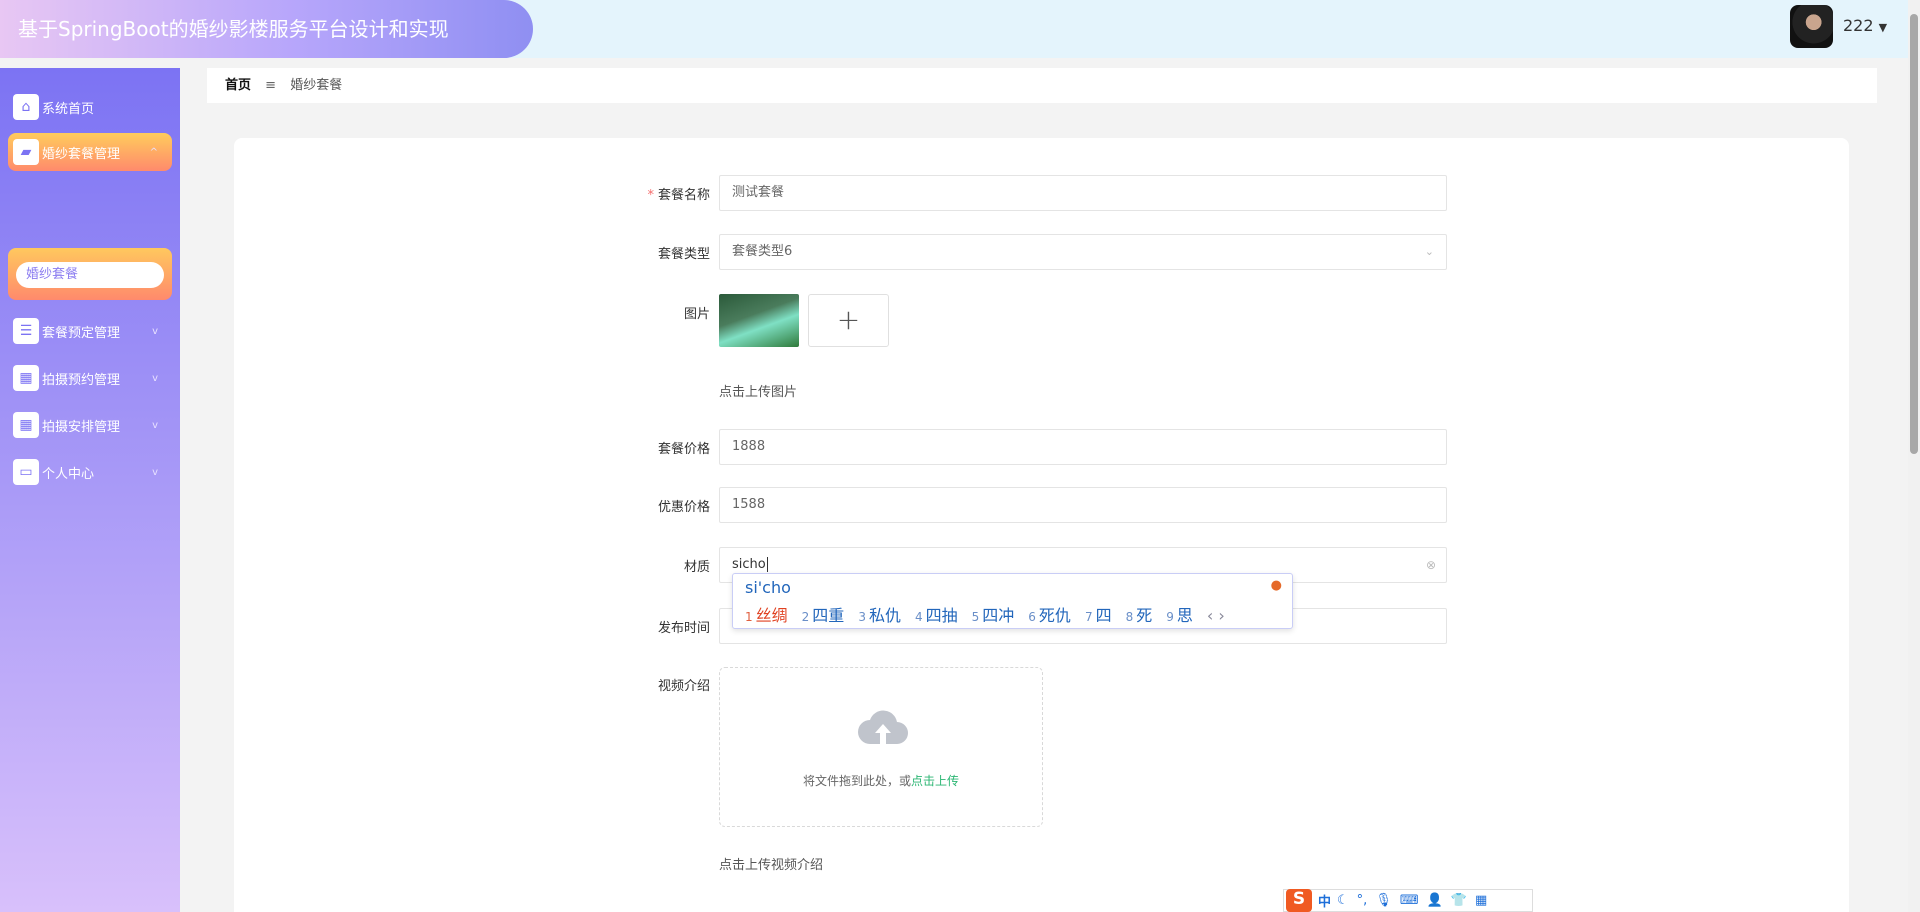  Describe the element at coordinates (1324, 900) in the screenshot. I see `ime-mode-toggle: 中` at that location.